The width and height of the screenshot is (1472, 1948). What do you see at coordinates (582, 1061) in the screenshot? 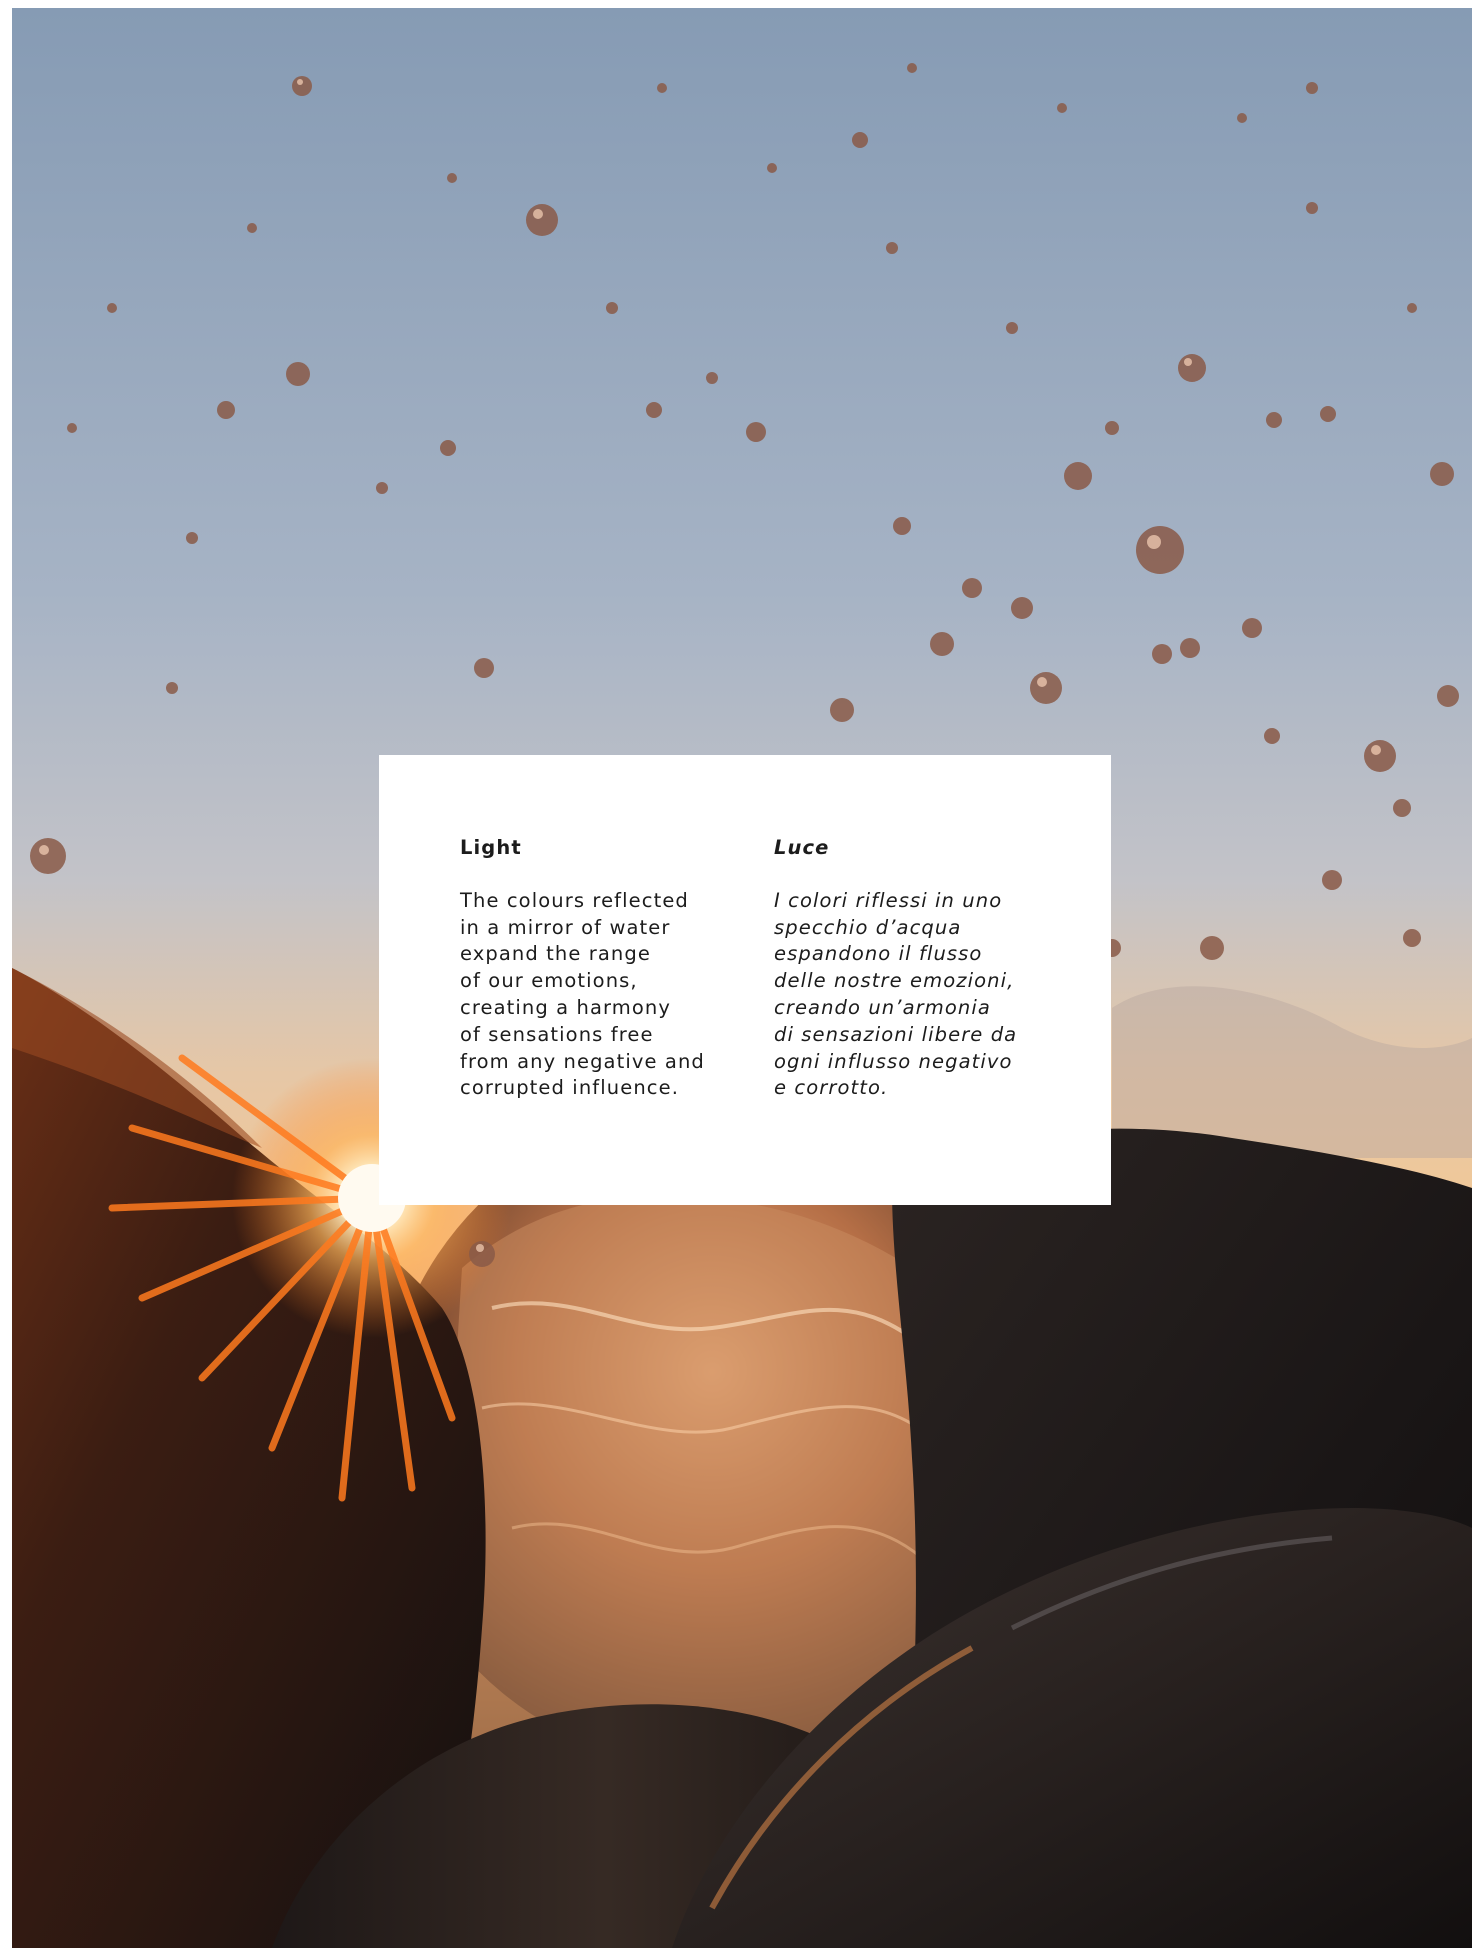
I see `english-line: from any negative and` at bounding box center [582, 1061].